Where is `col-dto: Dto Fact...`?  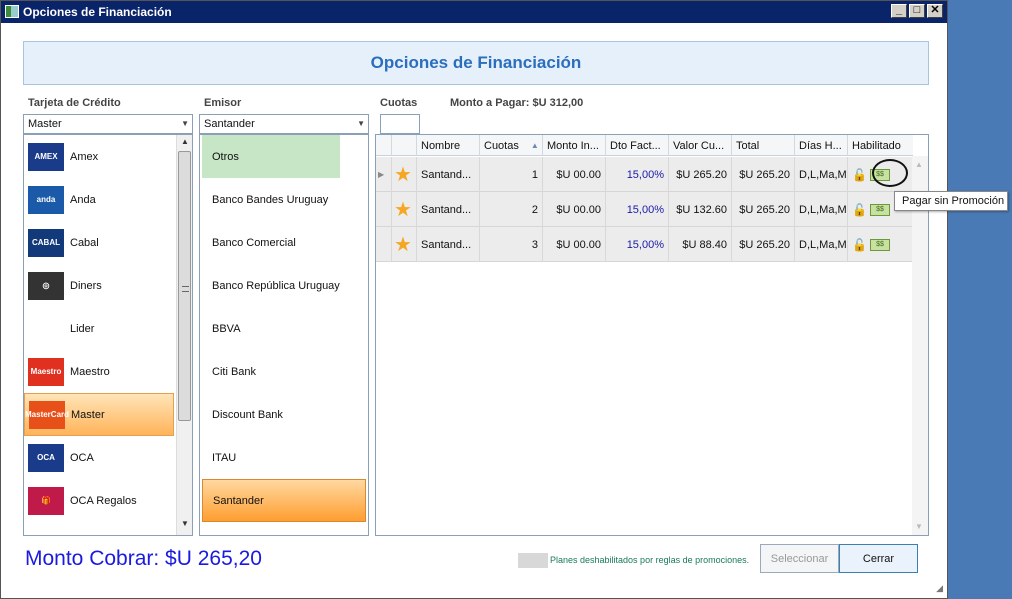 col-dto: Dto Fact... is located at coordinates (637, 145).